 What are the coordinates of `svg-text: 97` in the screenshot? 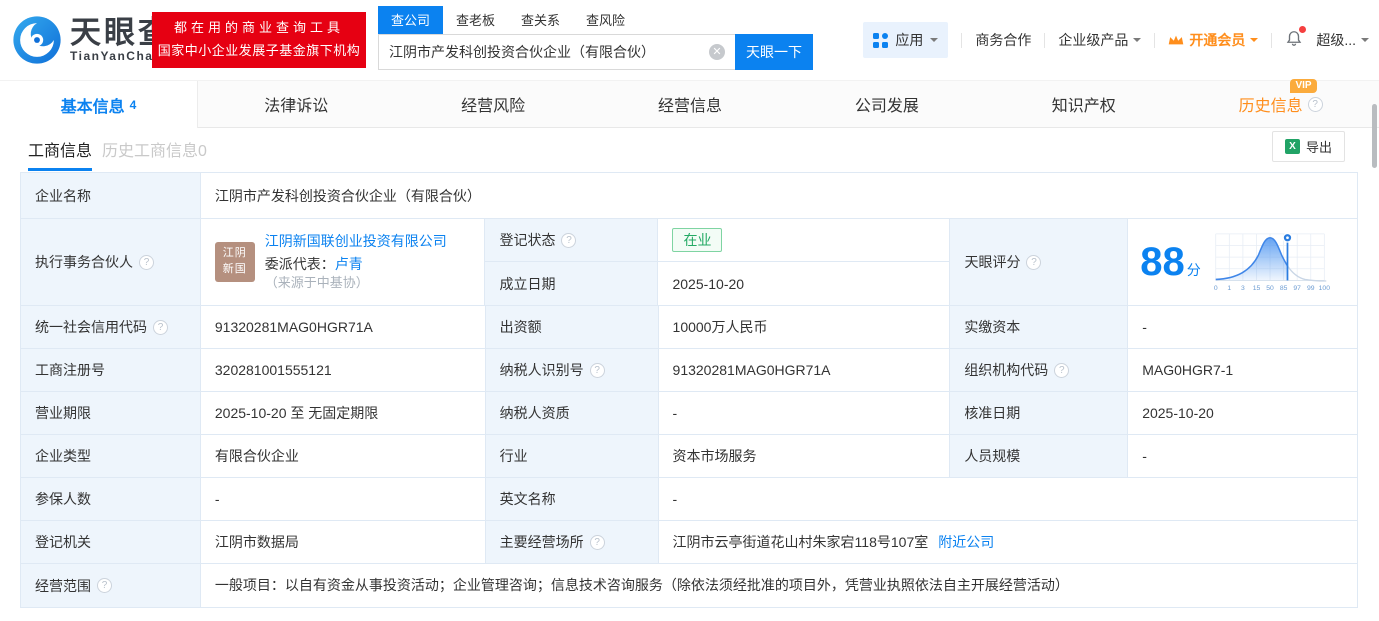 It's located at (1297, 288).